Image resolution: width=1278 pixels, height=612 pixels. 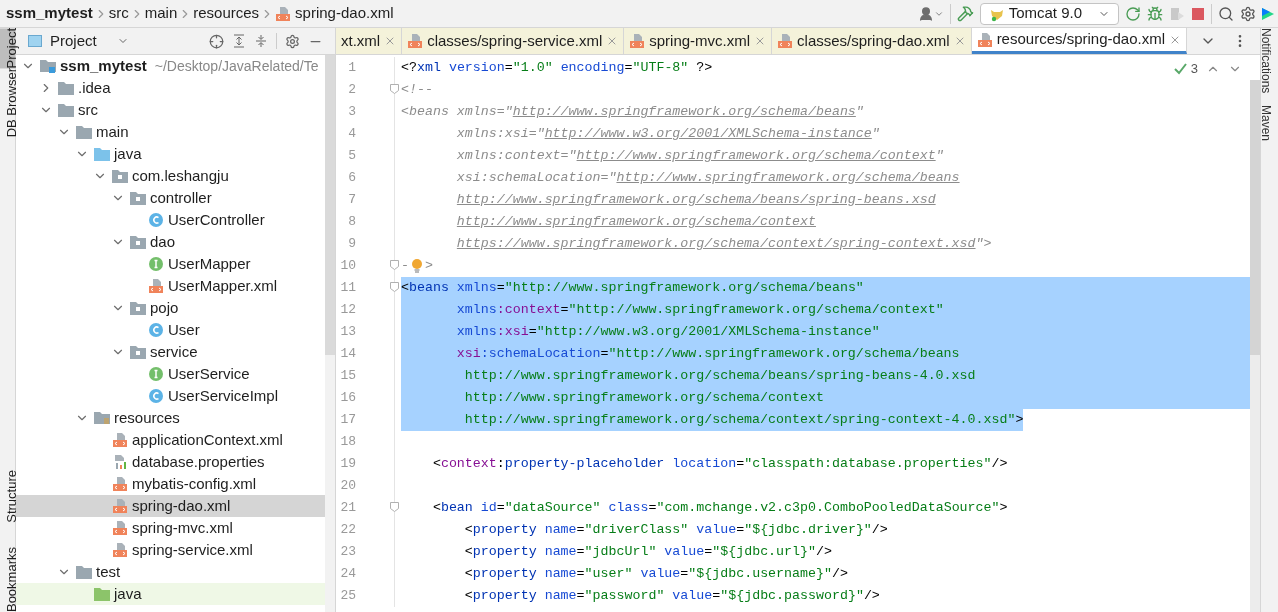 What do you see at coordinates (170, 352) in the screenshot?
I see `tree-item: service` at bounding box center [170, 352].